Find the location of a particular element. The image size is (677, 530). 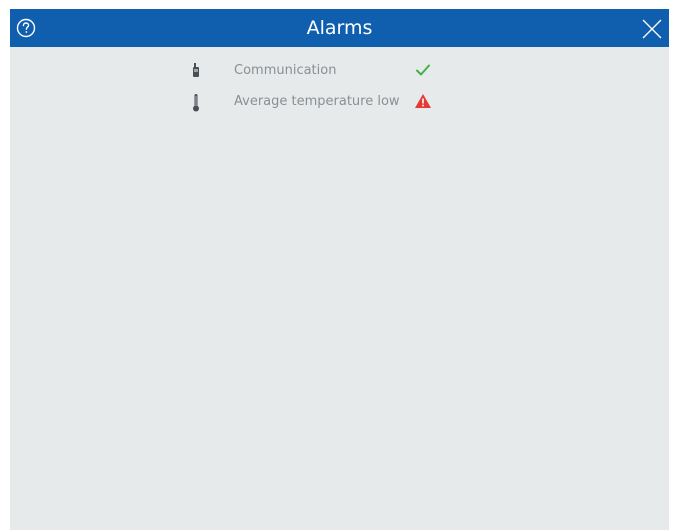

help-button is located at coordinates (26, 28).